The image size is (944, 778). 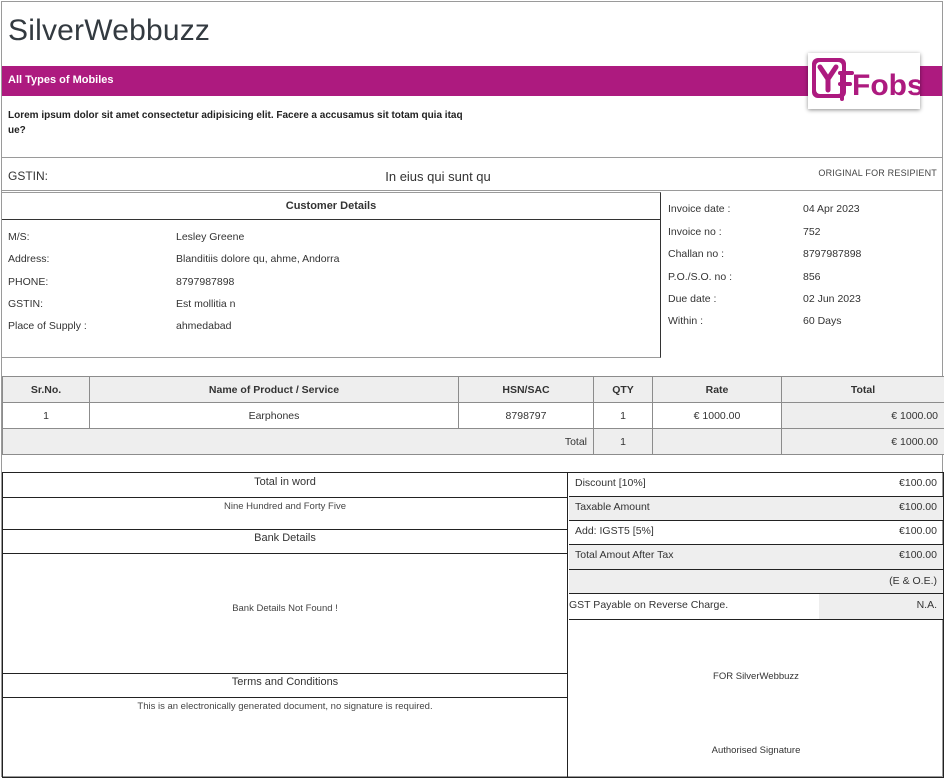 I want to click on taxable-row: Taxable Amount €100.00, so click(x=756, y=509).